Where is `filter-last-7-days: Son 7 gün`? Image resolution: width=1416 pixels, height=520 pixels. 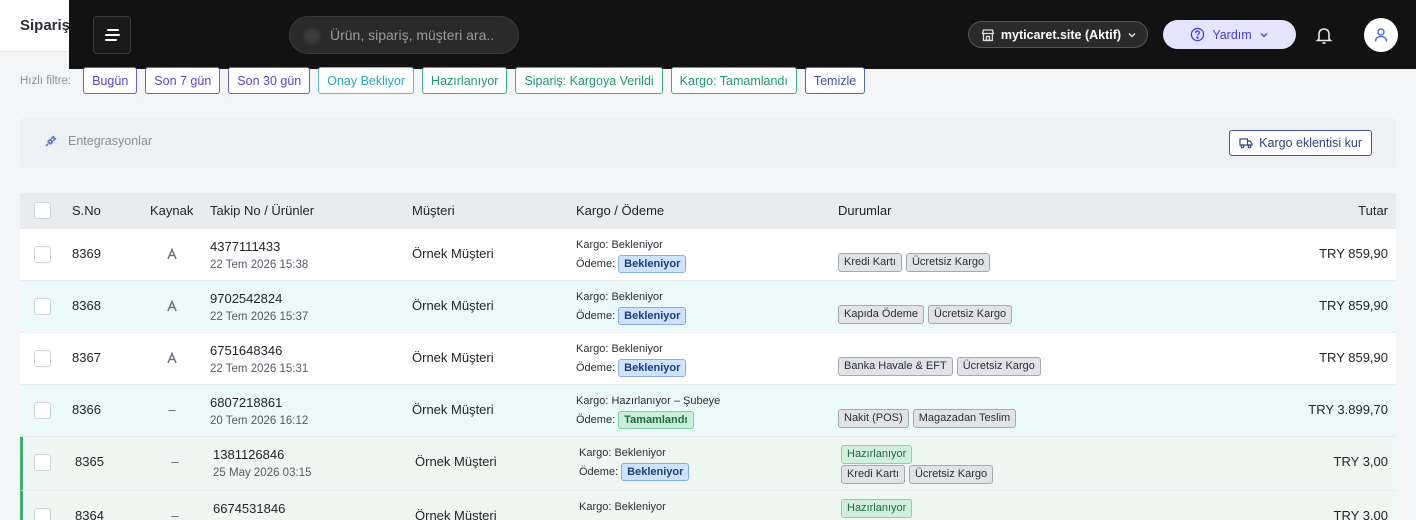 filter-last-7-days: Son 7 gün is located at coordinates (183, 80).